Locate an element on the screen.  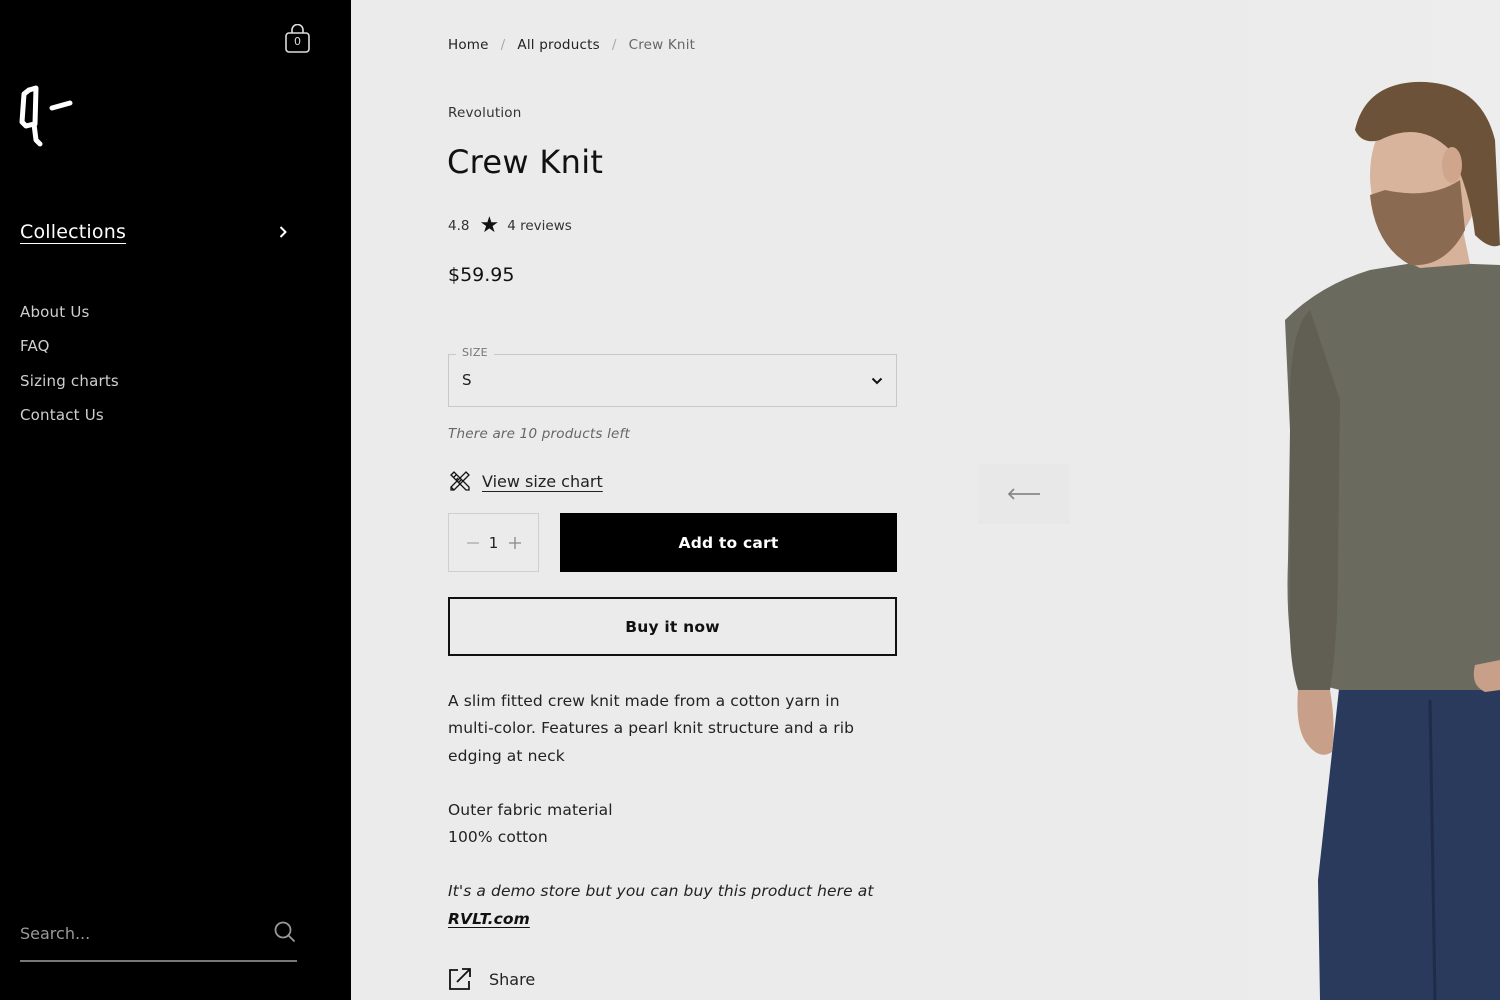
store-logo is located at coordinates (48, 115).